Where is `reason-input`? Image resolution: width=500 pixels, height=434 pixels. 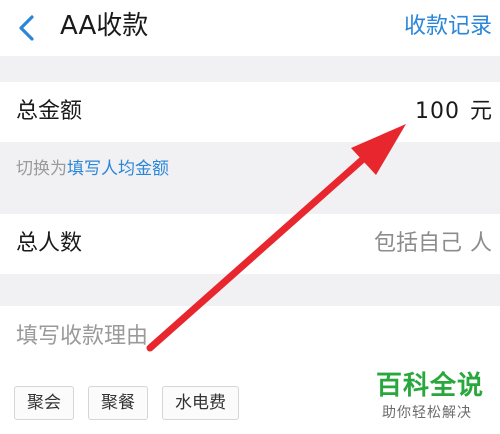 reason-input is located at coordinates (246, 336).